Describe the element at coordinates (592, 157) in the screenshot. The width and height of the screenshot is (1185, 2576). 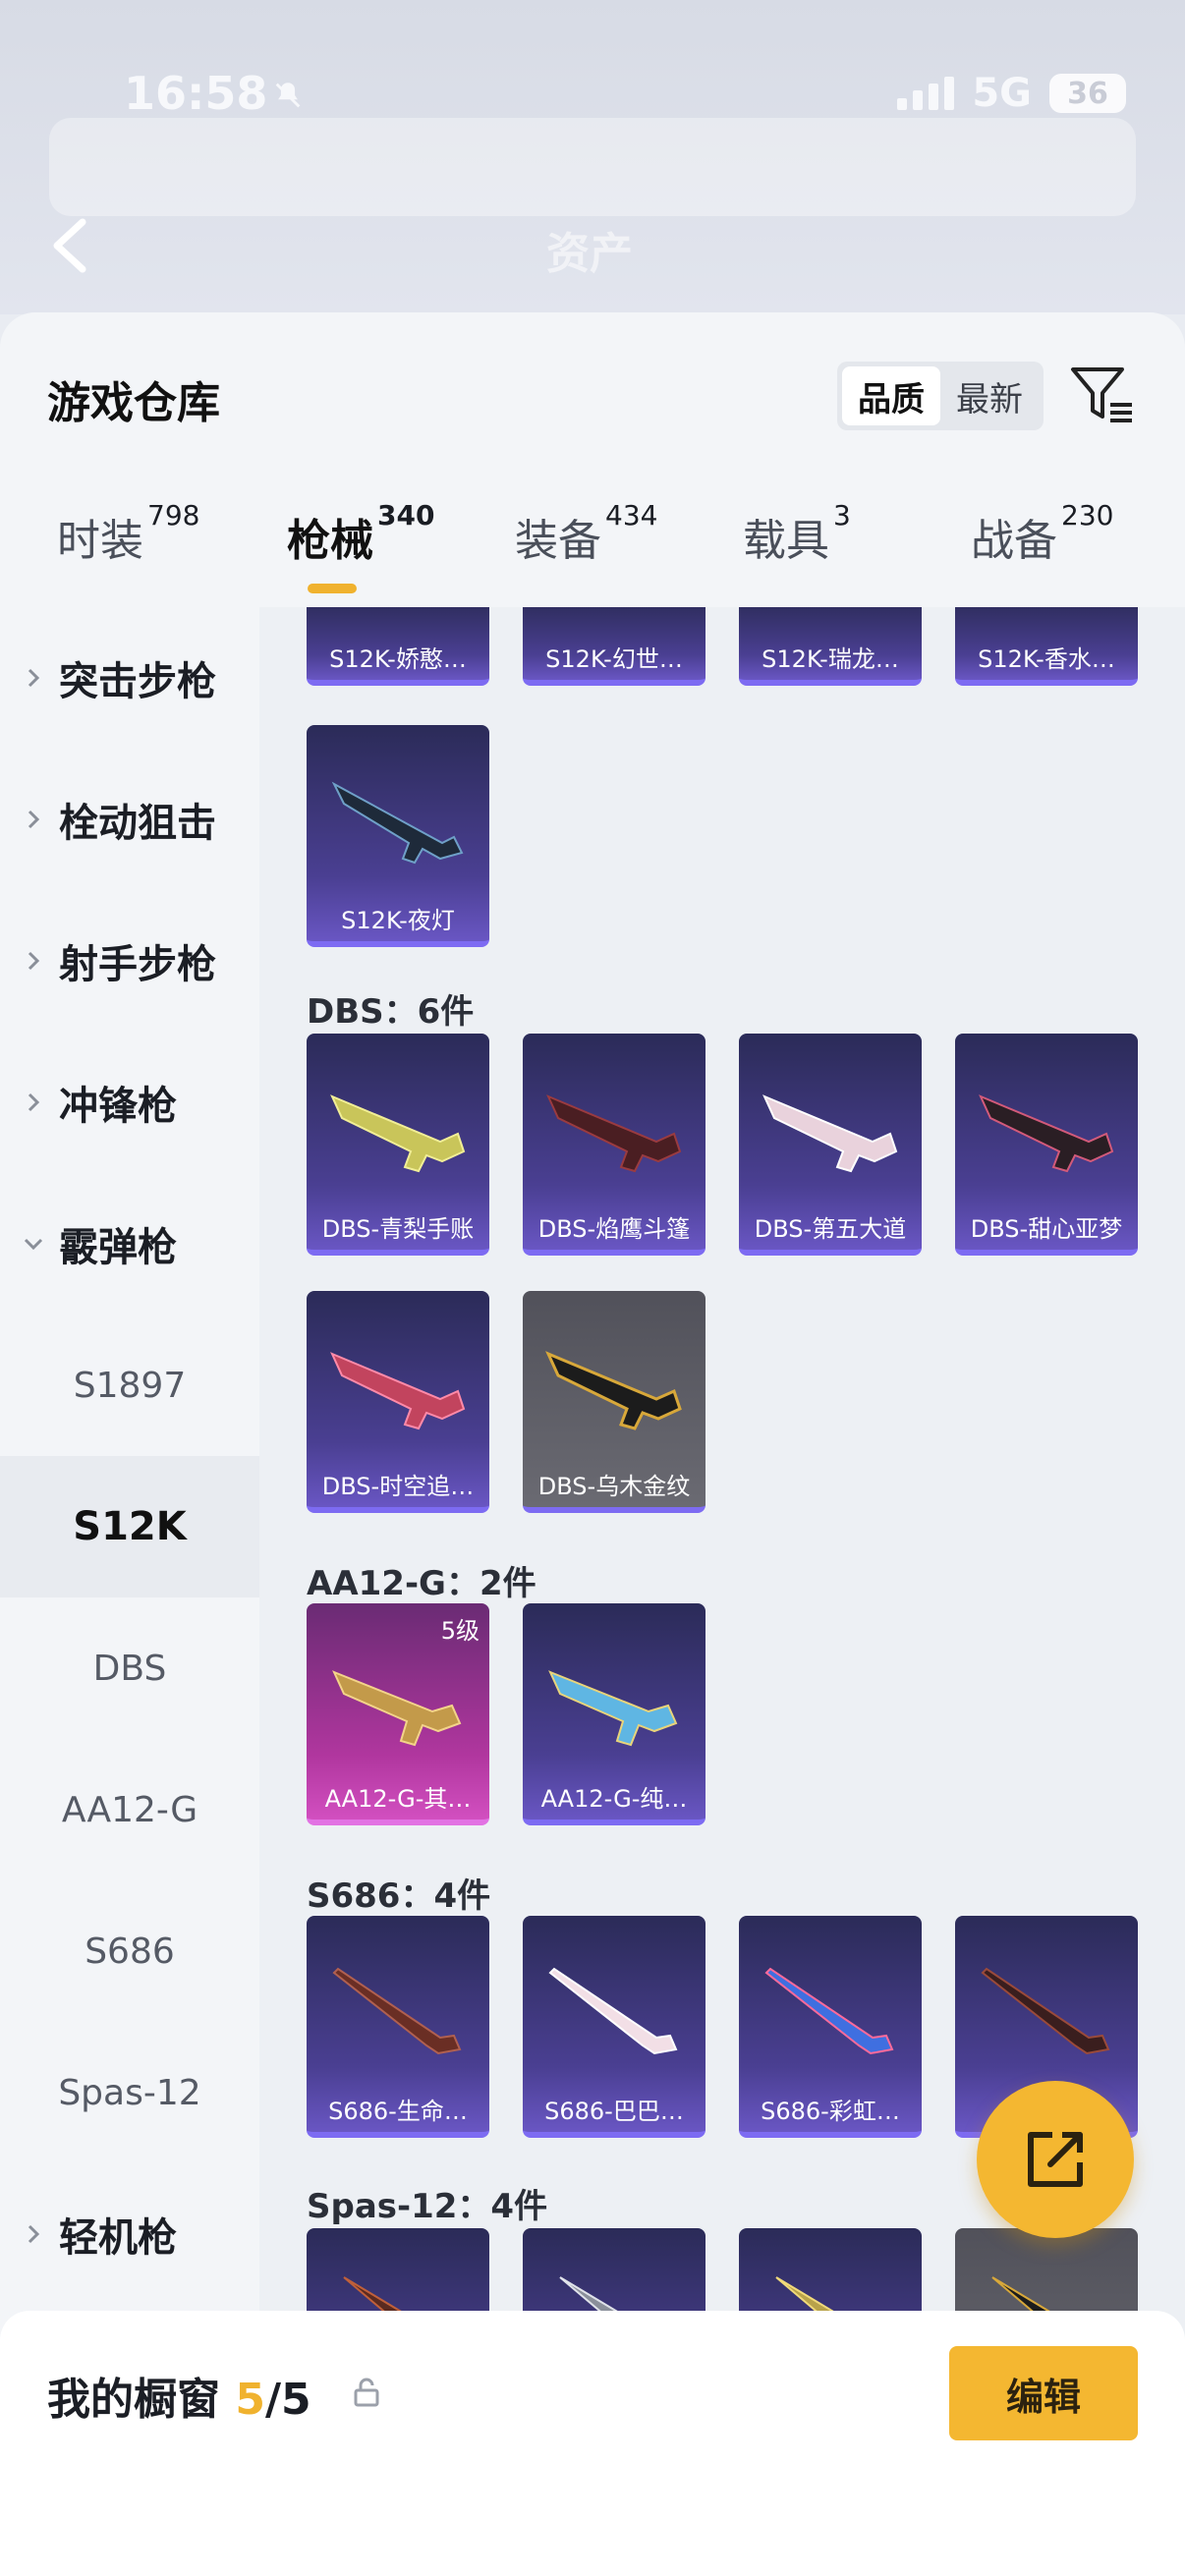
I see `background-page: 资产` at that location.